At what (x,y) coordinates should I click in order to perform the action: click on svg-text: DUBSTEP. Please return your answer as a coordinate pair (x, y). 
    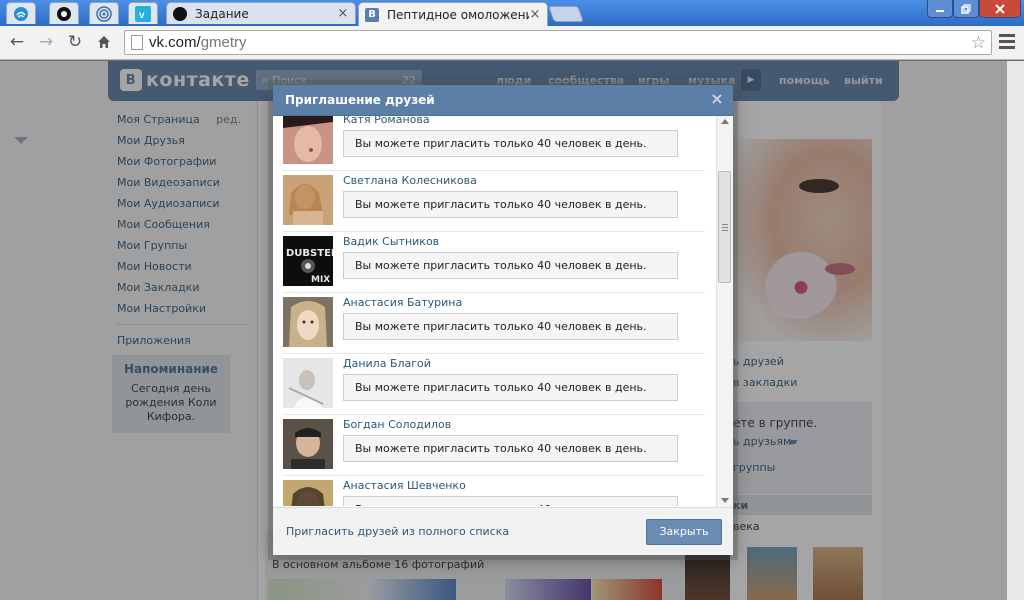
    Looking at the image, I should click on (309, 253).